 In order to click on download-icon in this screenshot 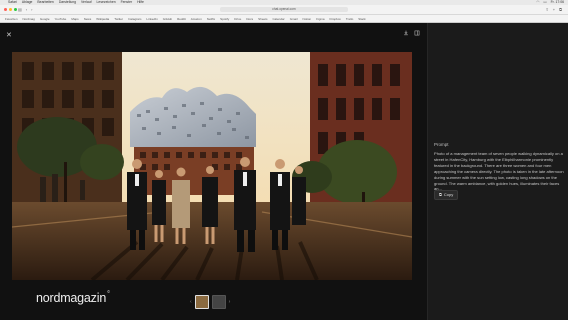, I will do `click(406, 33)`.